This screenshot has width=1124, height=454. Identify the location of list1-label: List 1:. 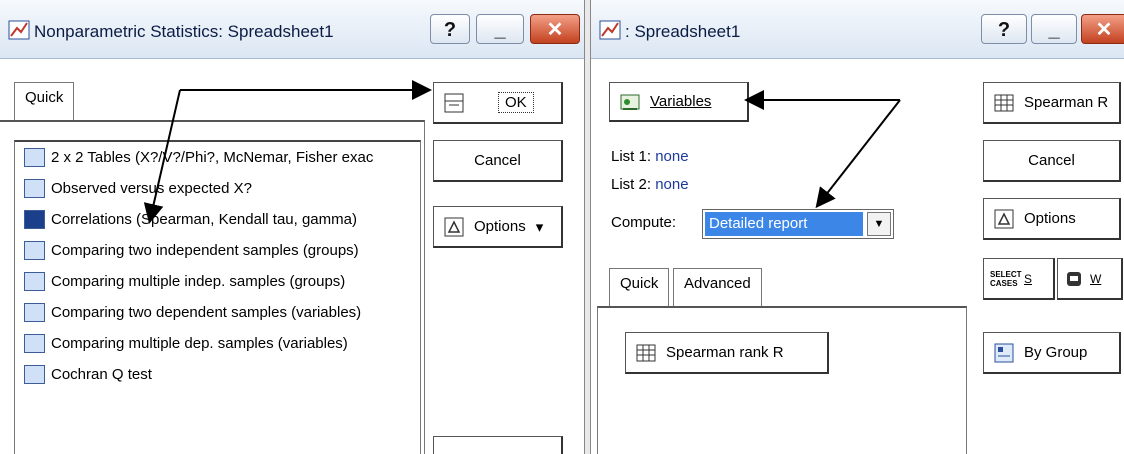
(631, 156).